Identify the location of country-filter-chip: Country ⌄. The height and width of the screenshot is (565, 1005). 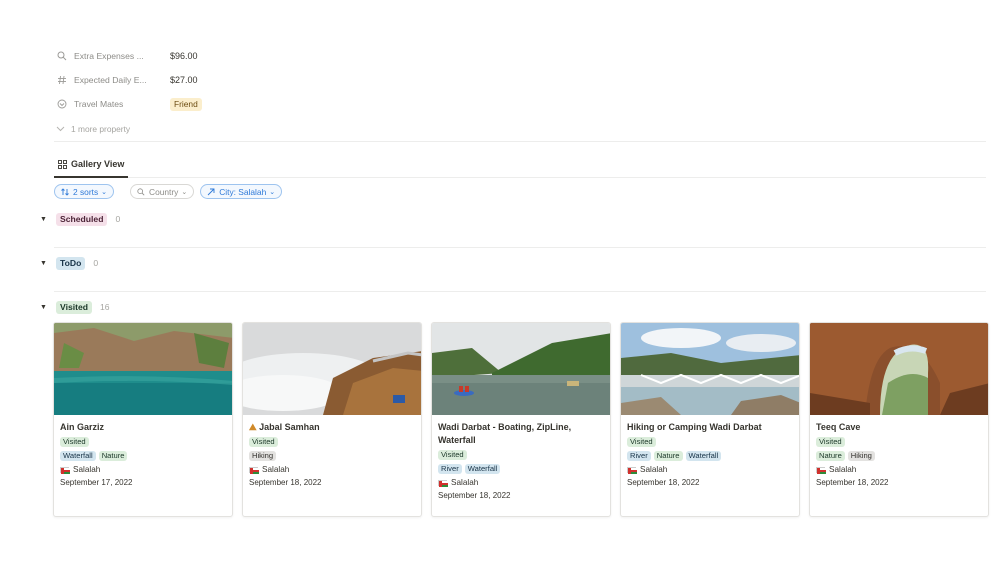
(162, 191).